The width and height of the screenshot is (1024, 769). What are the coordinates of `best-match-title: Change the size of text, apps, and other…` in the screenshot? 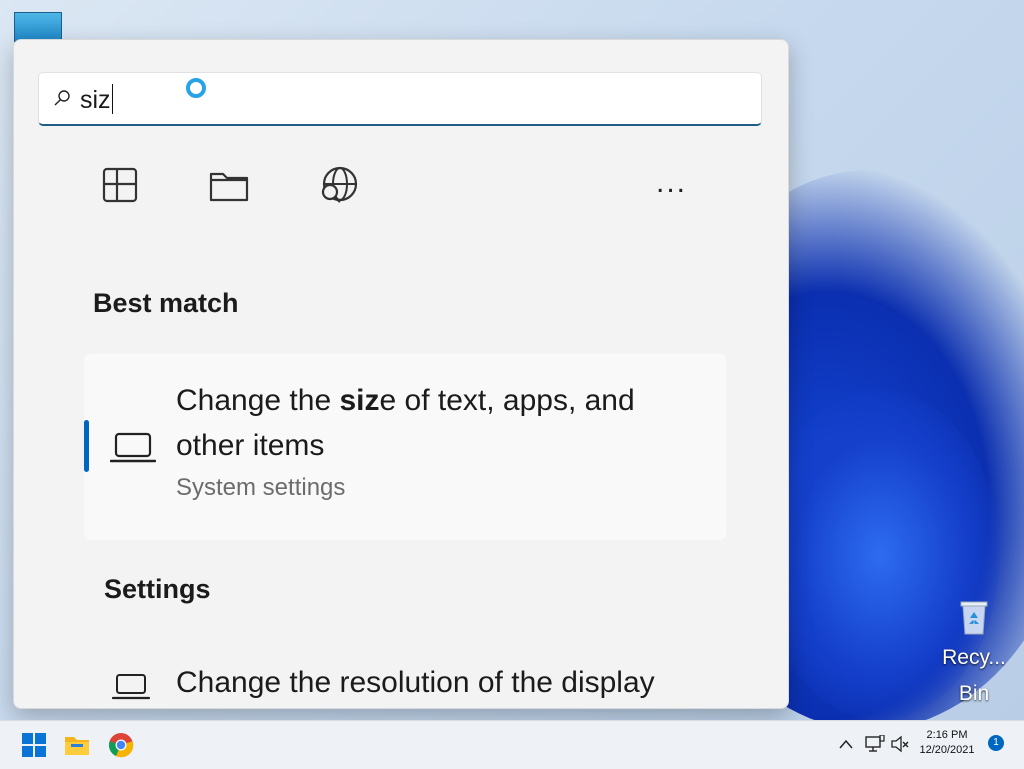 It's located at (405, 423).